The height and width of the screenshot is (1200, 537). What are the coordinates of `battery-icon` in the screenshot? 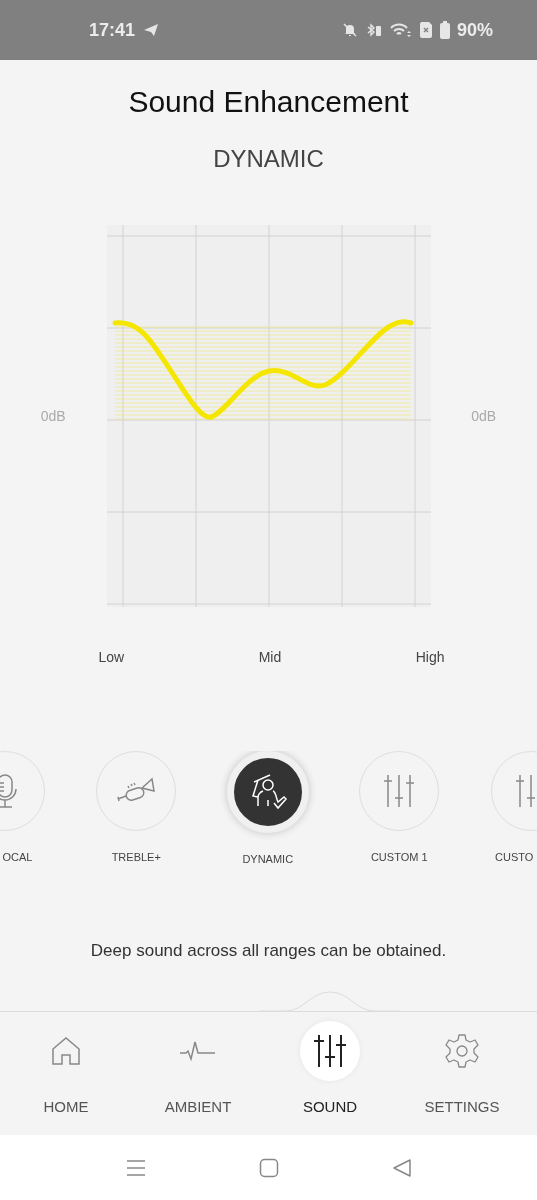 It's located at (444, 30).